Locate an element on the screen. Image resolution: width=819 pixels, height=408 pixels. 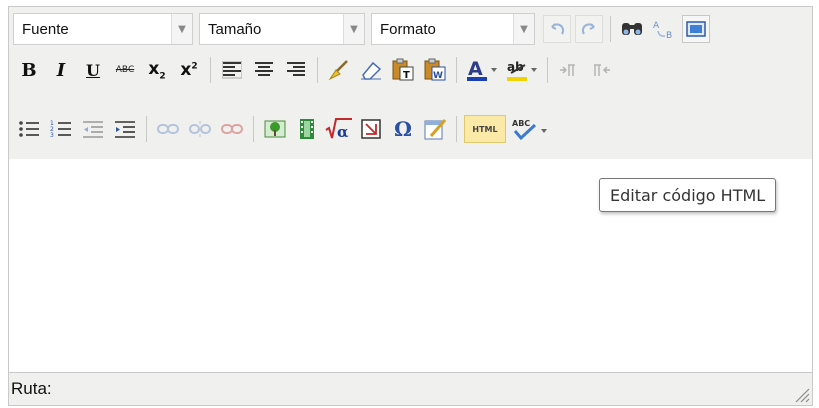
font-size-select: Tamaño ▼ is located at coordinates (282, 29).